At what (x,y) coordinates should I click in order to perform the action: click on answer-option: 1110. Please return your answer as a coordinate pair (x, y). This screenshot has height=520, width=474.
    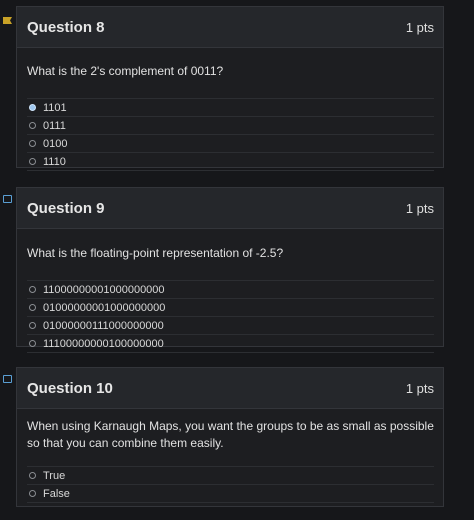
    Looking at the image, I should click on (230, 161).